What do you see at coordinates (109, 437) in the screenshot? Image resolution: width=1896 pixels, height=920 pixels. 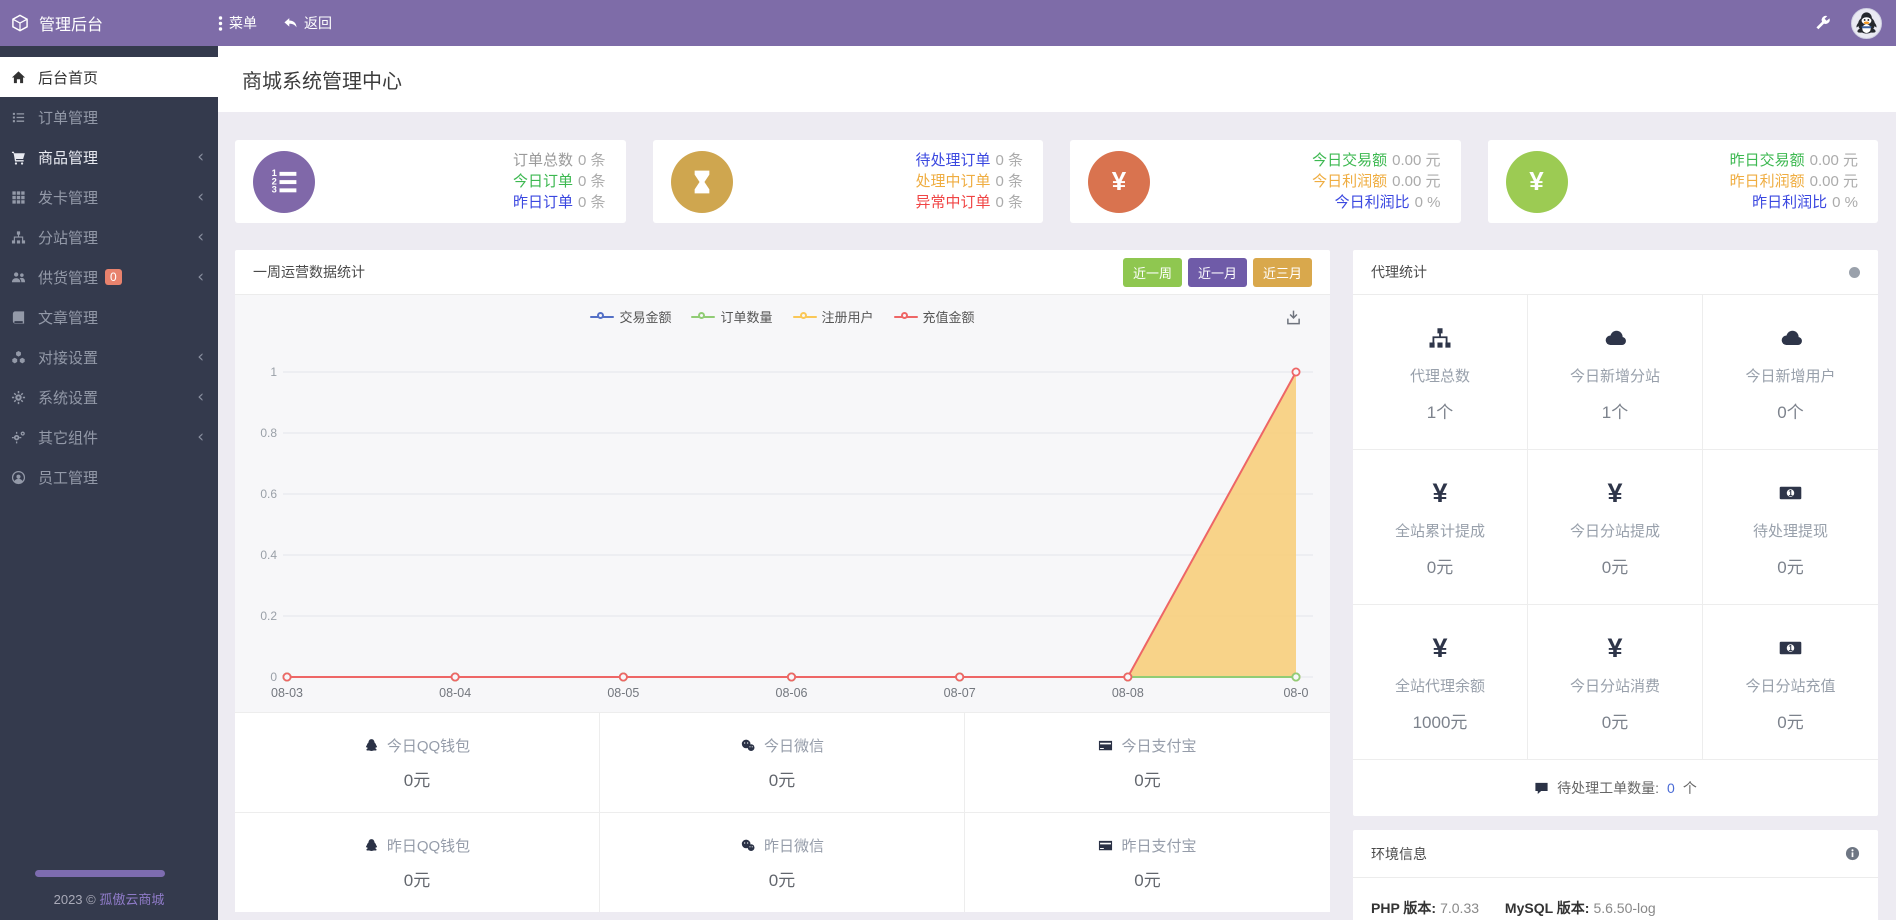 I see `sidebar-item-components: 其它组件 ‹` at bounding box center [109, 437].